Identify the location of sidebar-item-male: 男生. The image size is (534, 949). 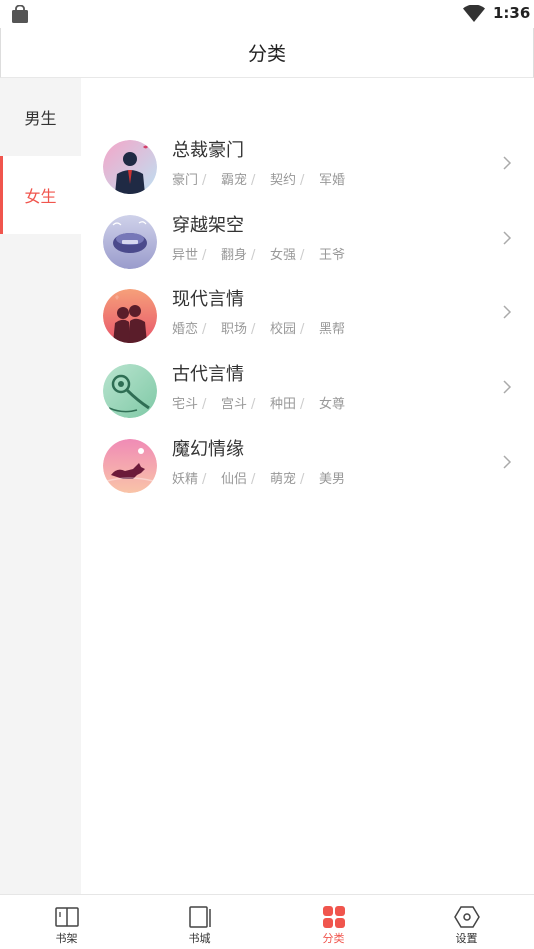
(40, 117).